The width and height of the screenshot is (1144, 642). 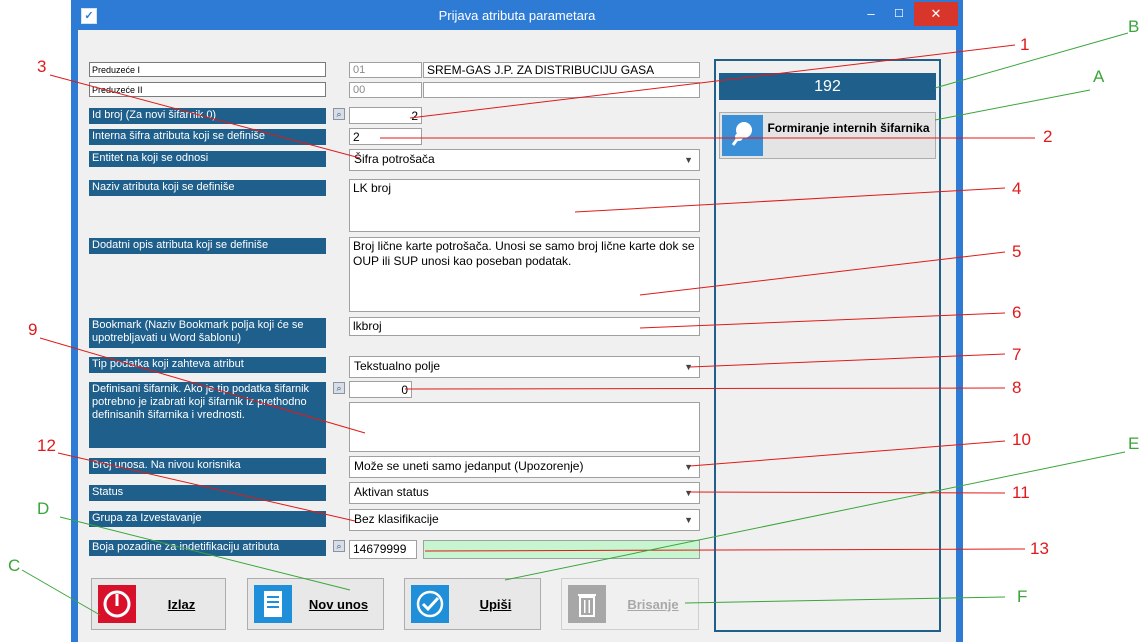 What do you see at coordinates (42, 66) in the screenshot?
I see `annotation-3: 3` at bounding box center [42, 66].